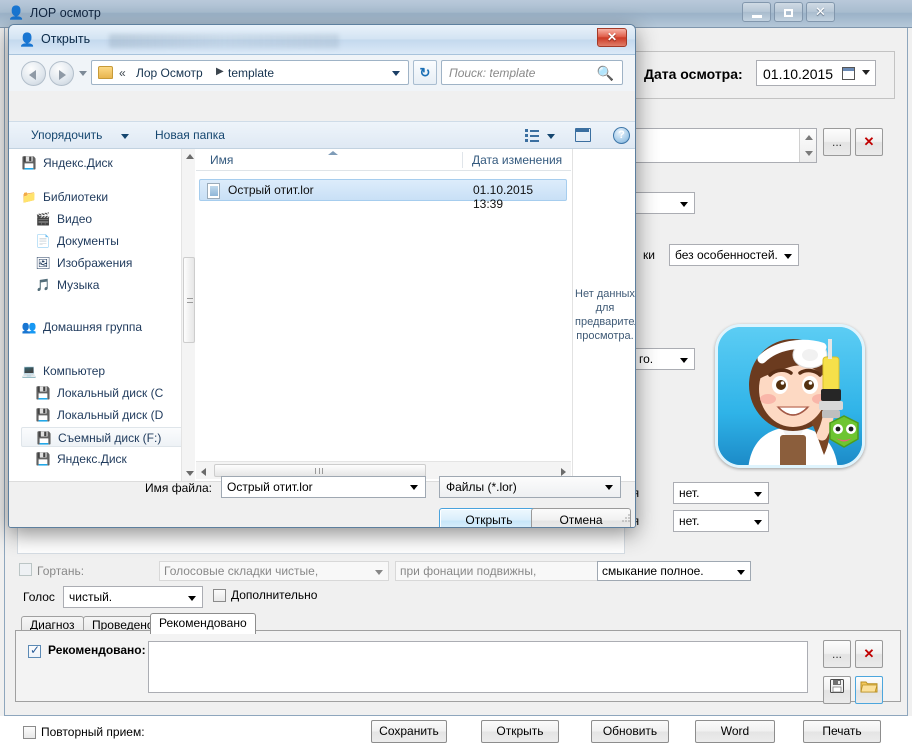 The image size is (912, 743). Describe the element at coordinates (563, 472) in the screenshot. I see `scroll-right-icon` at that location.